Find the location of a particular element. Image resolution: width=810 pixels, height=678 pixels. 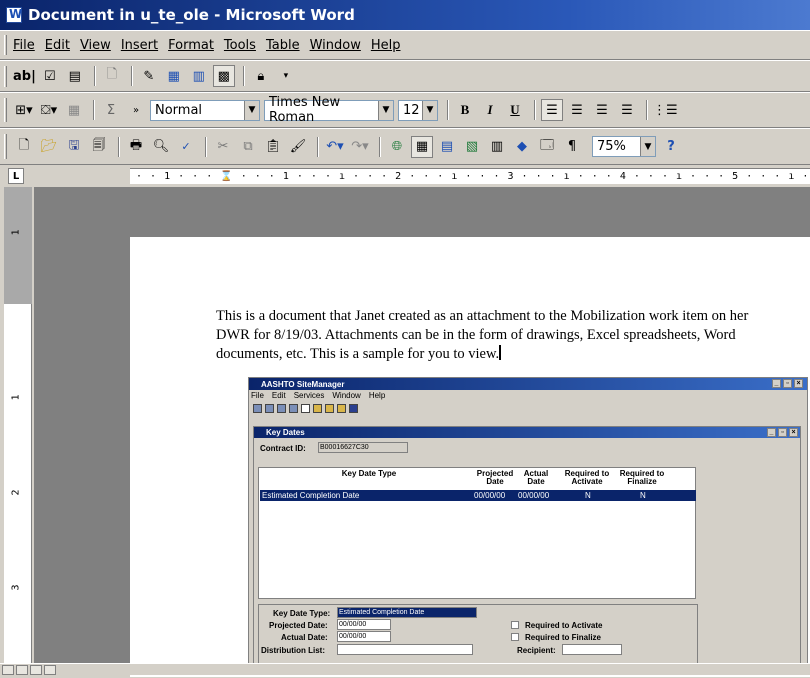

protect-form-icon: 🔒︎ is located at coordinates (261, 76).